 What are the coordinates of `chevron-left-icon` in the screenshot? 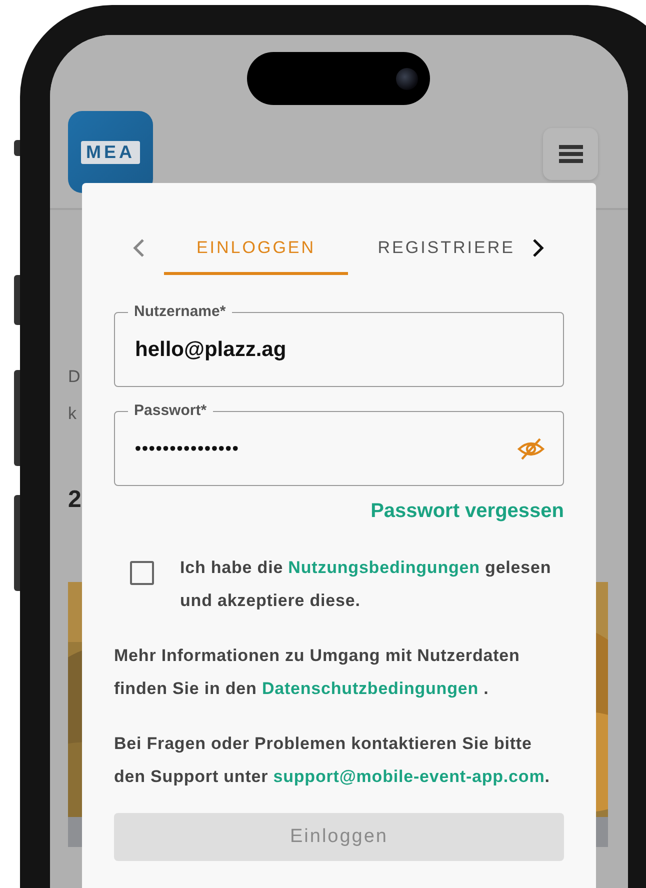 It's located at (139, 248).